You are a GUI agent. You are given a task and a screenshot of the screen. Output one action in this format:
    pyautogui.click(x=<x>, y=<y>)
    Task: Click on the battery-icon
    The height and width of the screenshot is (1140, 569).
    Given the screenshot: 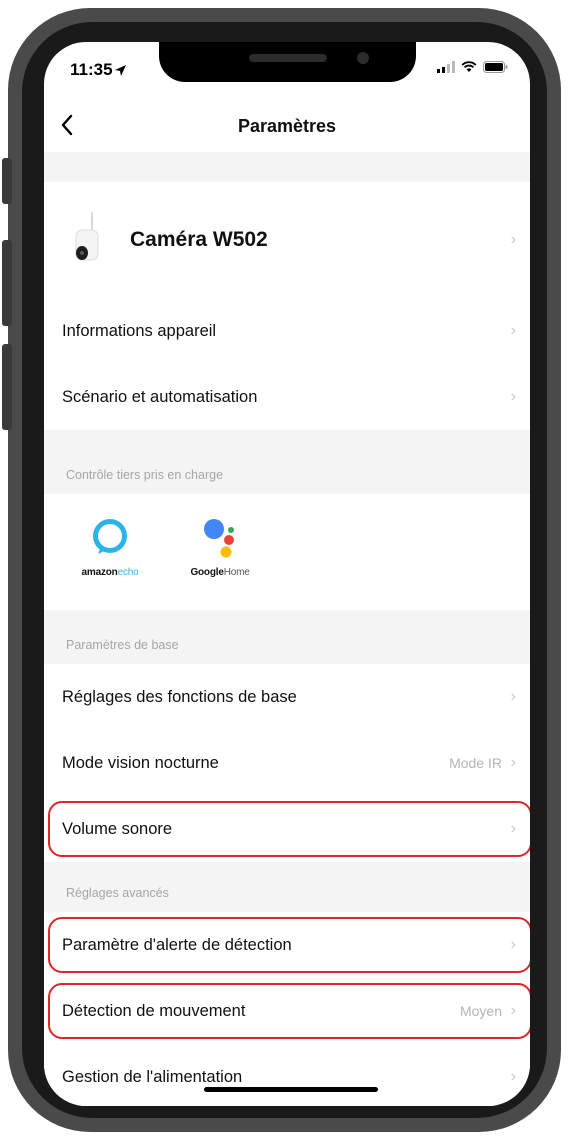 What is the action you would take?
    pyautogui.click(x=495, y=67)
    